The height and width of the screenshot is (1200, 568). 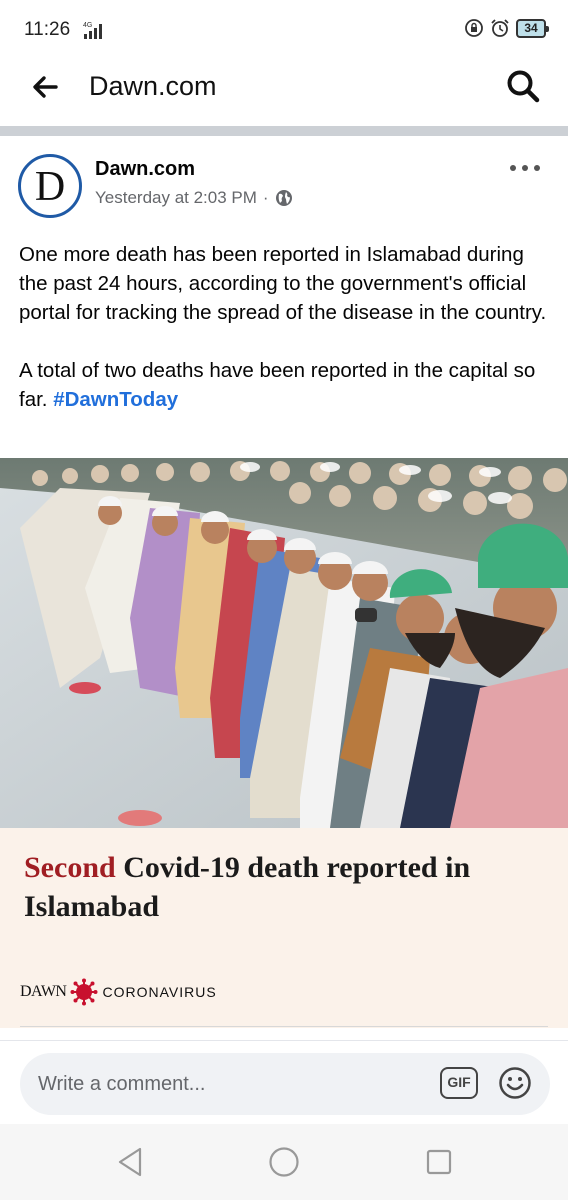 What do you see at coordinates (500, 28) in the screenshot?
I see `alarm-icon` at bounding box center [500, 28].